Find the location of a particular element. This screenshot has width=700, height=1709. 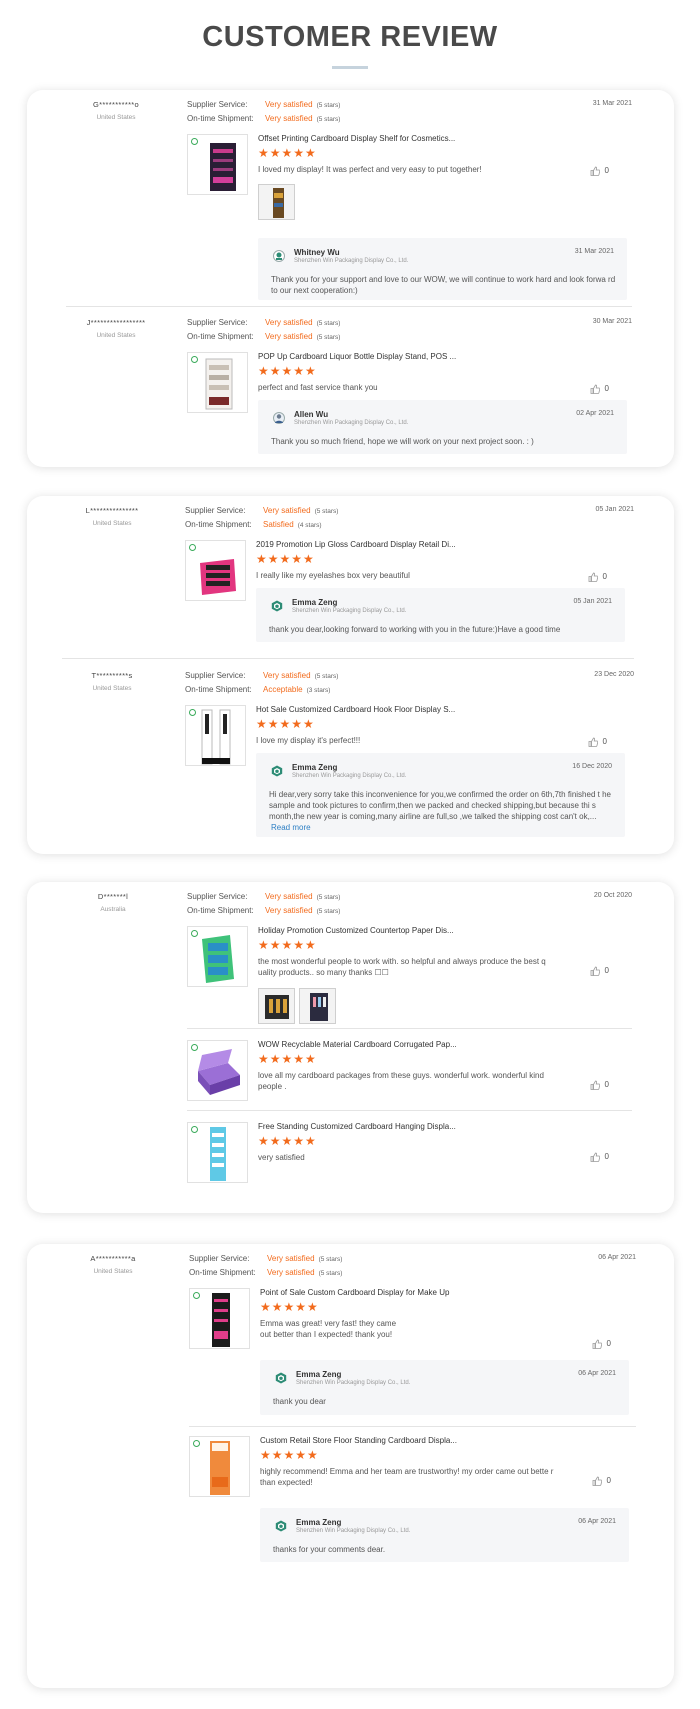

review-date: 20 Oct 2020 is located at coordinates (612, 895).